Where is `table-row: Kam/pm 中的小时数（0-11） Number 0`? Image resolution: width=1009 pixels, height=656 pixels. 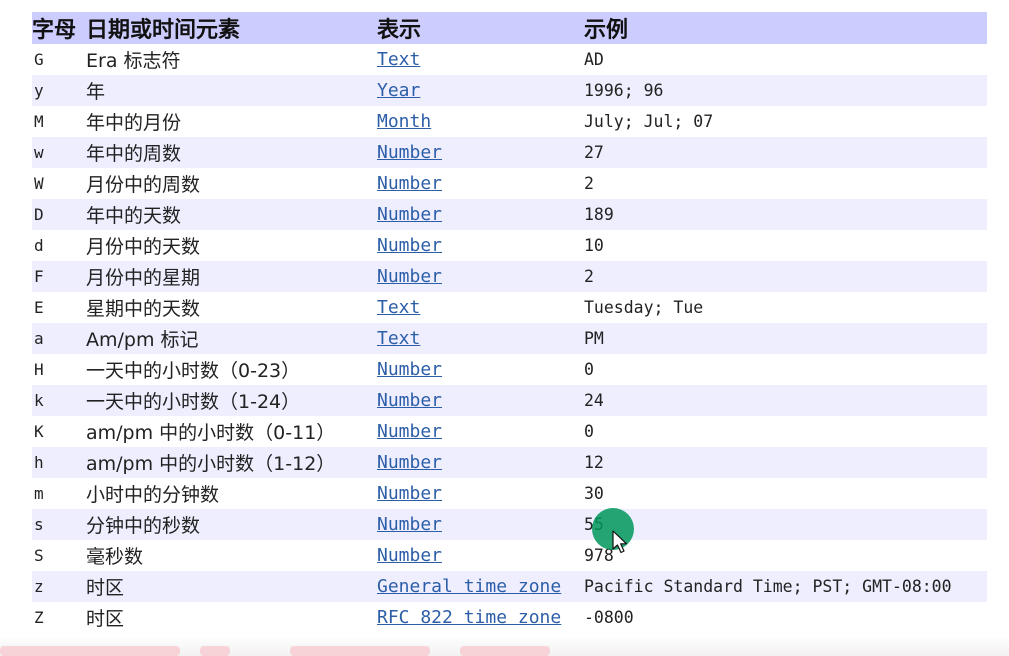 table-row: Kam/pm 中的小时数（0-11） Number 0 is located at coordinates (509, 431).